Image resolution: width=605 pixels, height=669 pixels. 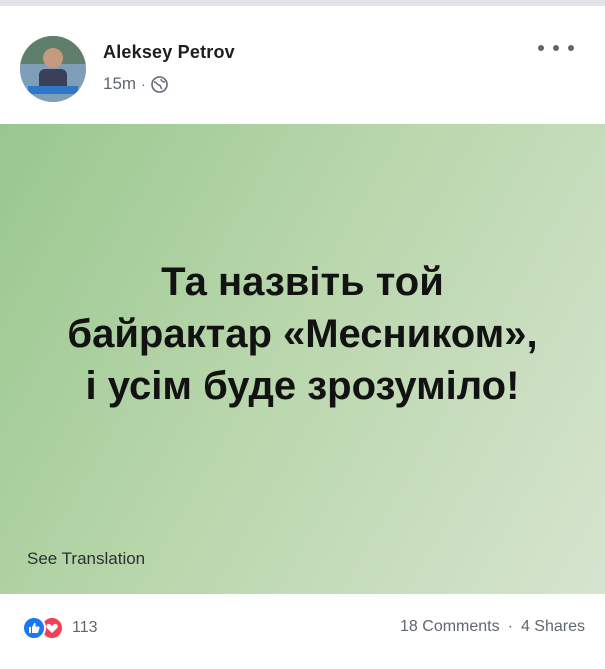 What do you see at coordinates (119, 84) in the screenshot?
I see `post-time: 15m` at bounding box center [119, 84].